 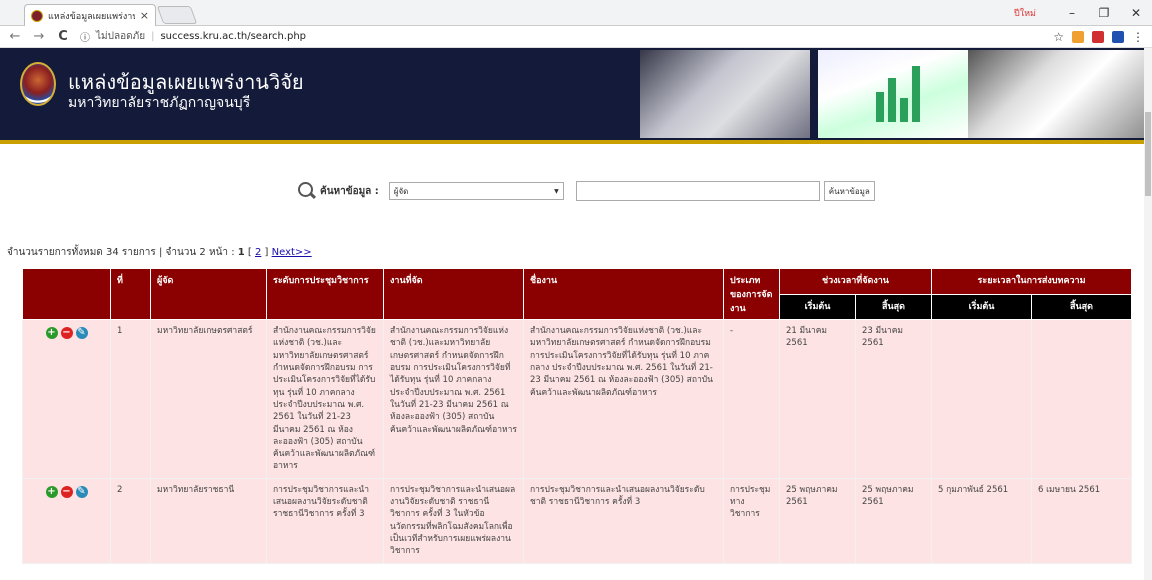 What do you see at coordinates (39, 36) in the screenshot?
I see `forward-button: →` at bounding box center [39, 36].